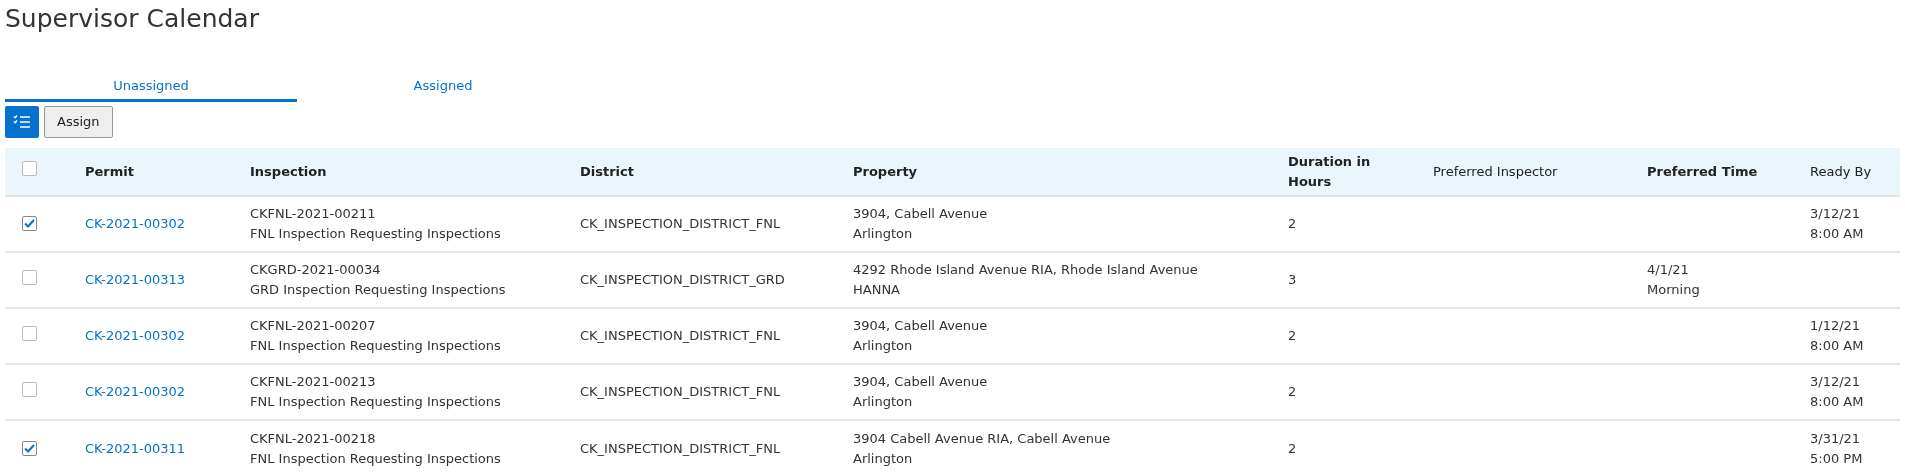 This screenshot has width=1905, height=475. Describe the element at coordinates (682, 280) in the screenshot. I see `table-cell-text: CK_INSPECTION_DISTRICT_GRD` at that location.